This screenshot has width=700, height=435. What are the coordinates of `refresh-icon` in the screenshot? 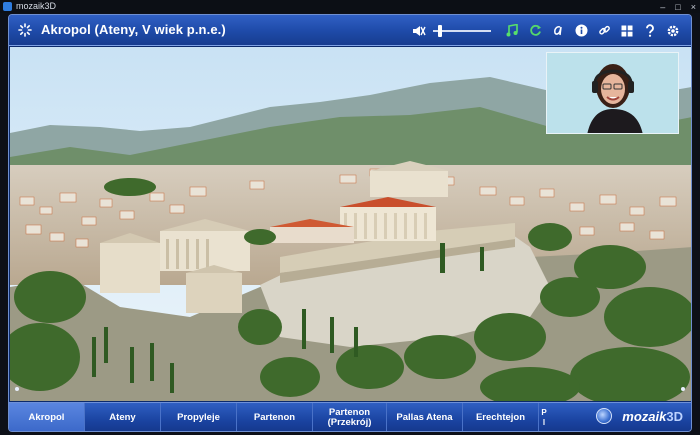 It's located at (535, 30).